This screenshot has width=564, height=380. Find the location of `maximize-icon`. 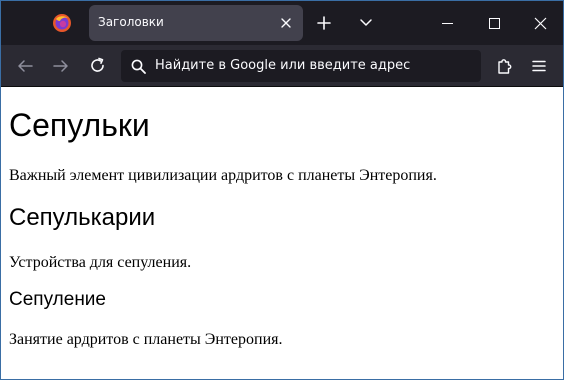

maximize-icon is located at coordinates (494, 23).